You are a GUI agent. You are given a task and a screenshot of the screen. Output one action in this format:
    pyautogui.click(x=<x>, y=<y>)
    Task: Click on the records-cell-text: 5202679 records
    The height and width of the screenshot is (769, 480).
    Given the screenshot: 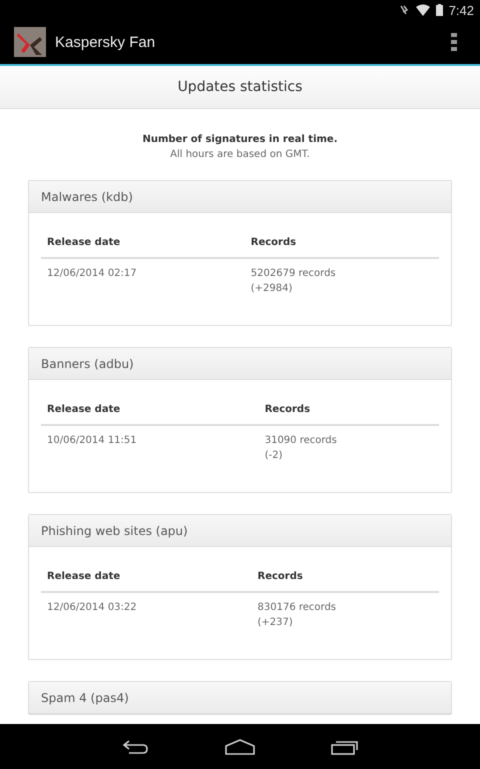 What is the action you would take?
    pyautogui.click(x=293, y=274)
    